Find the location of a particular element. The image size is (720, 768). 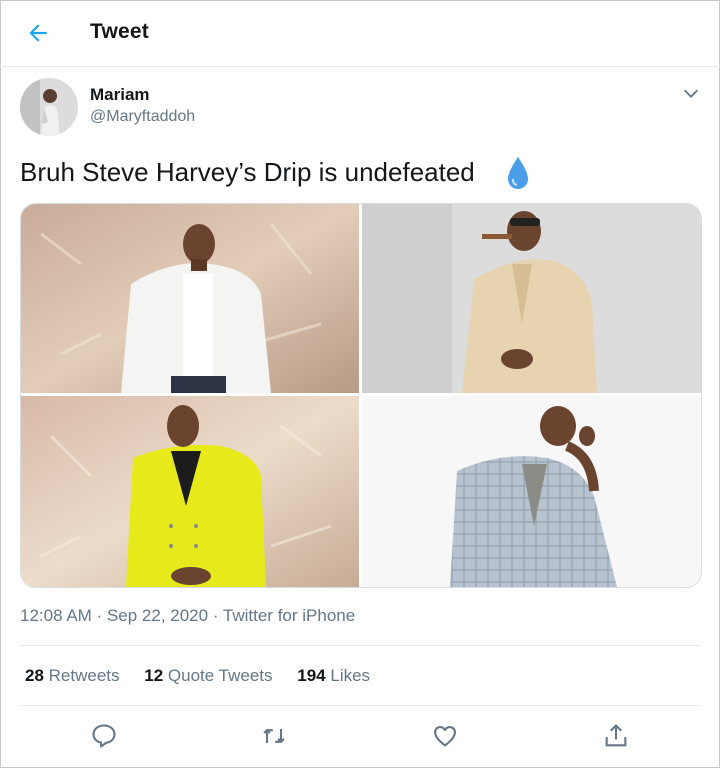

photo-cream-suit-cigar is located at coordinates (531, 298).